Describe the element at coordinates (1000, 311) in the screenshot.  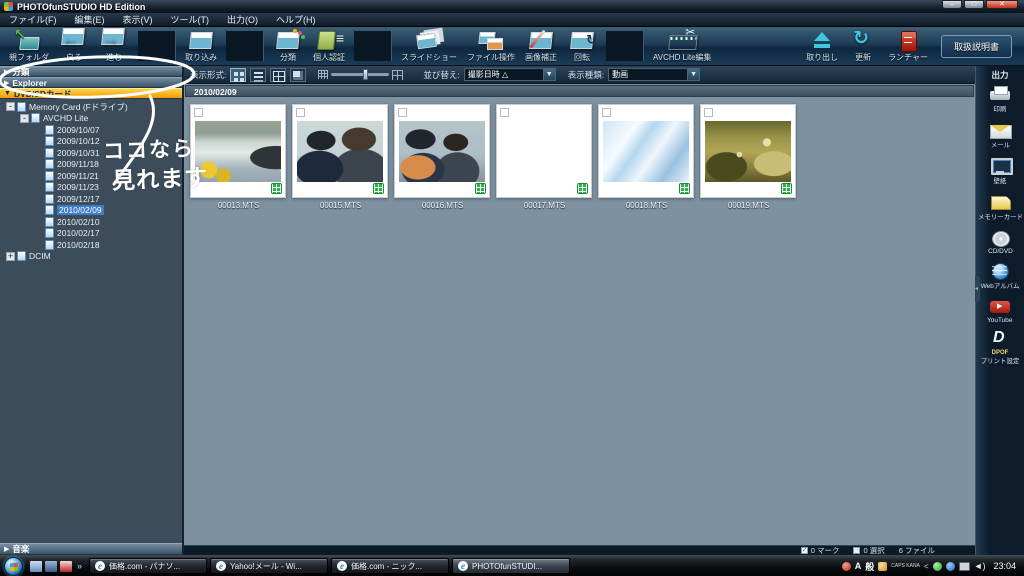
I see `output-item: YouTube` at that location.